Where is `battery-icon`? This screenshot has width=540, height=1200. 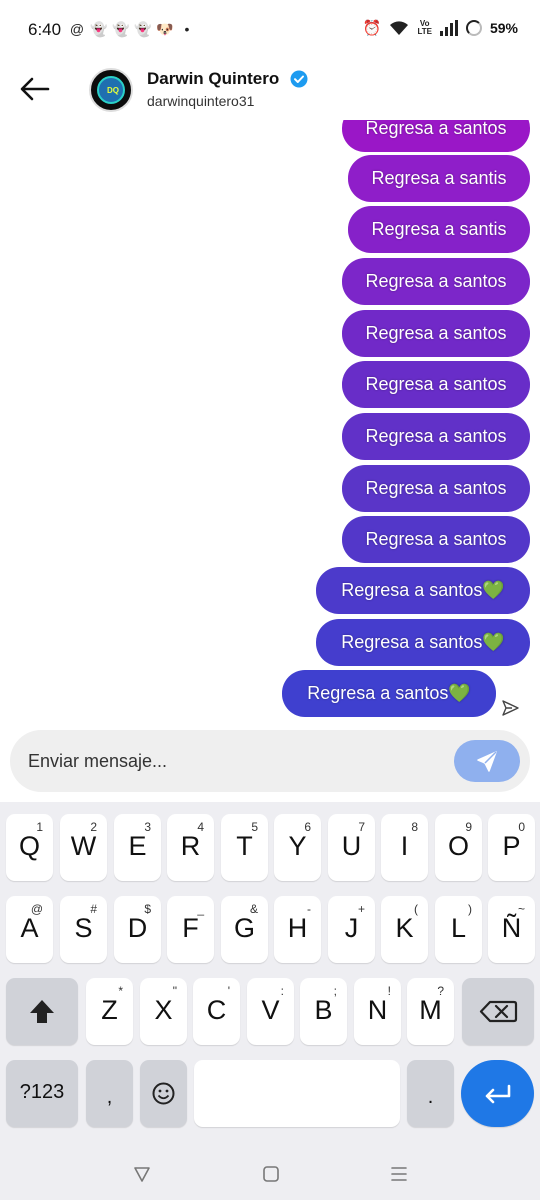 battery-icon is located at coordinates (473, 28).